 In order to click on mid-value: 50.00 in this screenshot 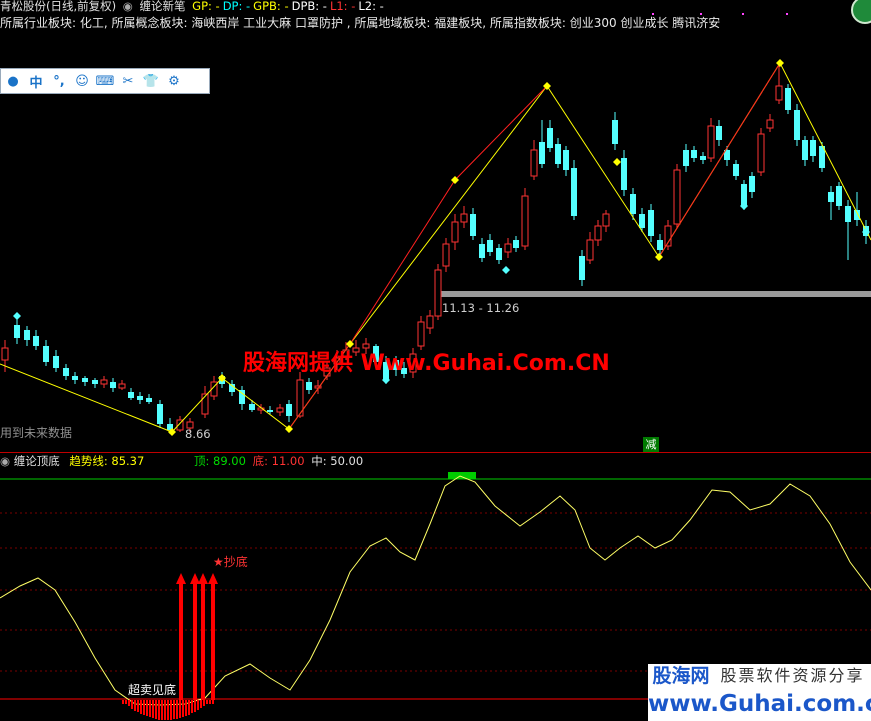, I will do `click(347, 461)`.